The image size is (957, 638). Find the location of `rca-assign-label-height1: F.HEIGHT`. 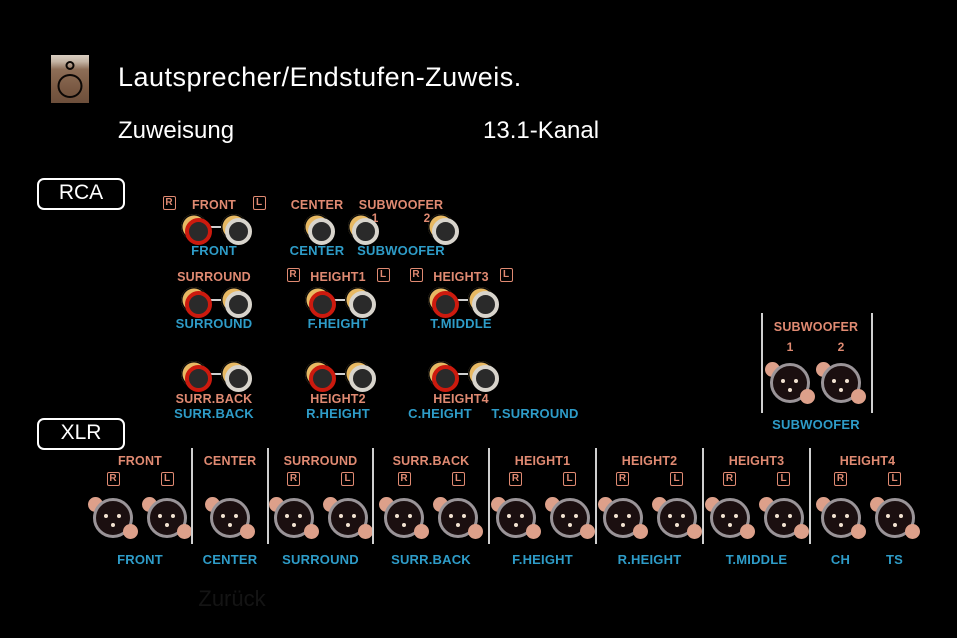

rca-assign-label-height1: F.HEIGHT is located at coordinates (338, 323).